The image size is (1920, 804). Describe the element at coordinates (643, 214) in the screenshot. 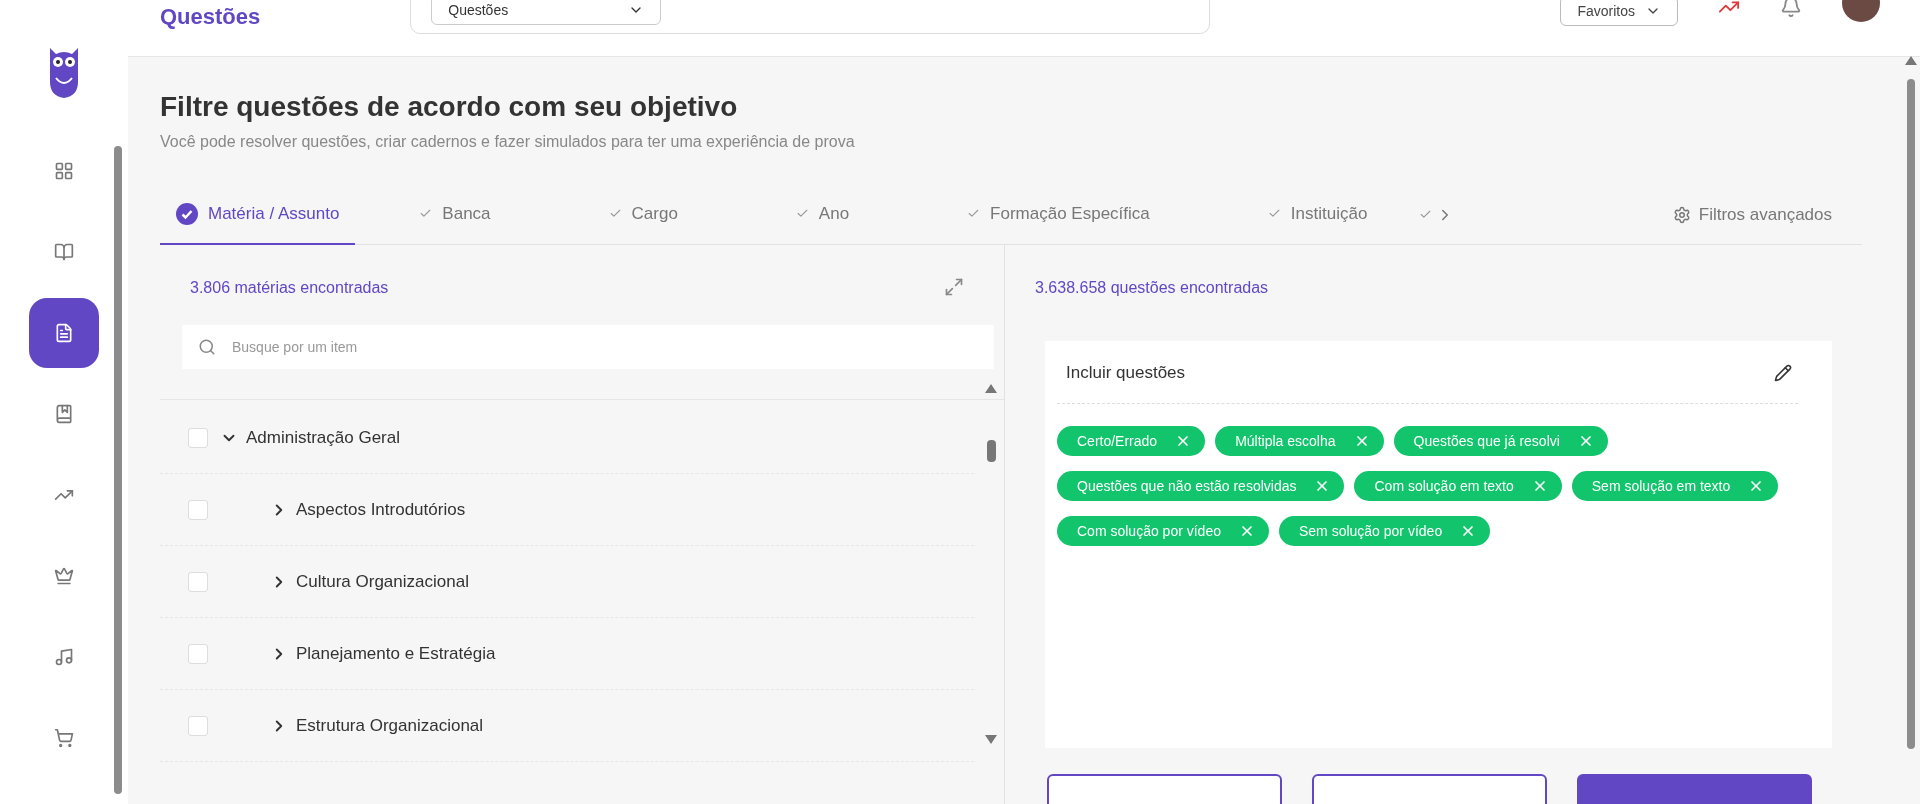

I see `filter-tab: Cargo` at that location.